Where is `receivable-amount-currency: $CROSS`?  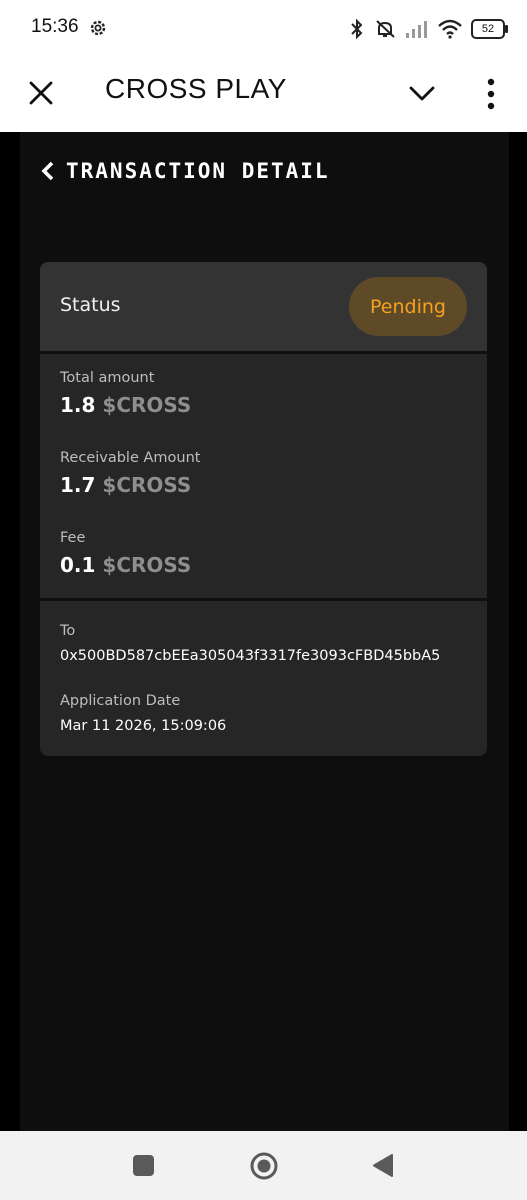
receivable-amount-currency: $CROSS is located at coordinates (147, 485).